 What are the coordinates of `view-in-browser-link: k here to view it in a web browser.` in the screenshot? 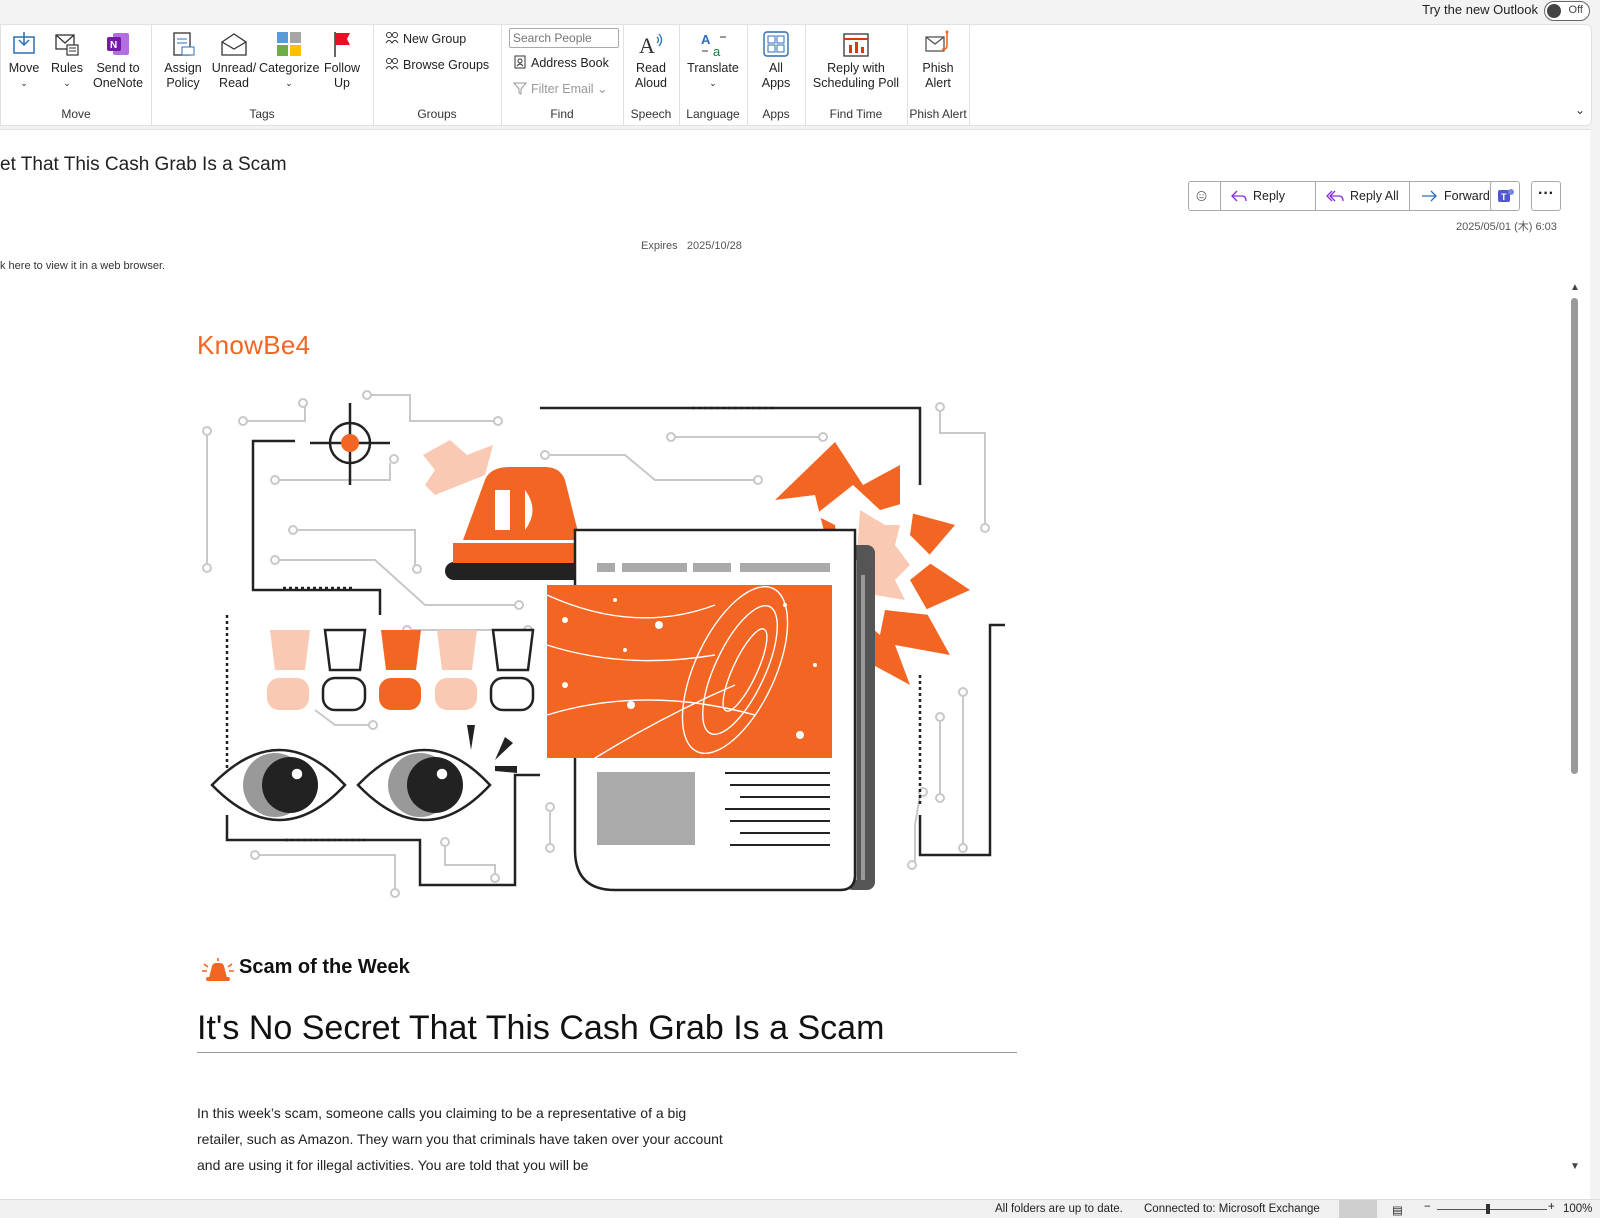 It's located at (82, 266).